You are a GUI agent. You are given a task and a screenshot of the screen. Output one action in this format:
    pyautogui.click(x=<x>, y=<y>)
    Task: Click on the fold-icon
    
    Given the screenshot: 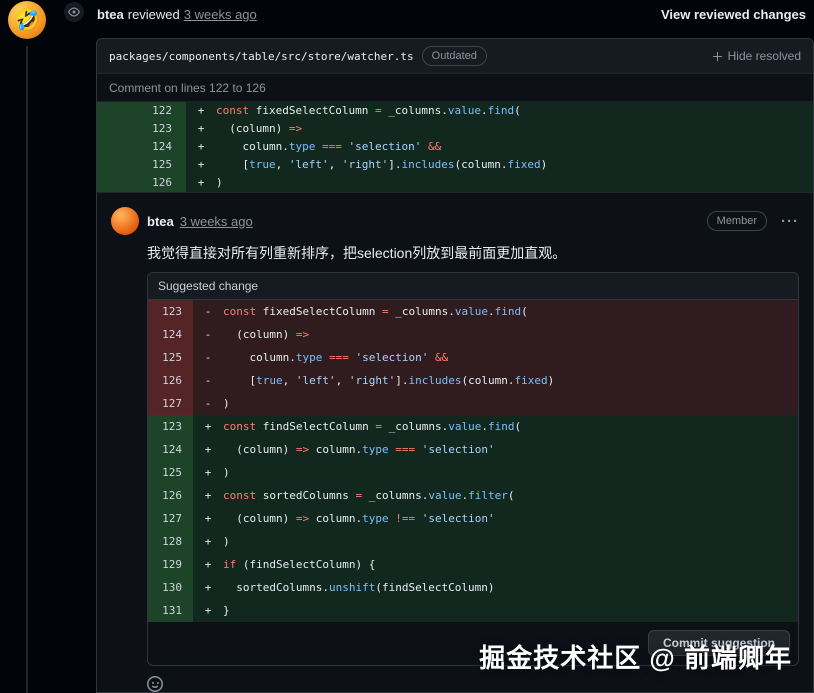 What is the action you would take?
    pyautogui.click(x=717, y=56)
    